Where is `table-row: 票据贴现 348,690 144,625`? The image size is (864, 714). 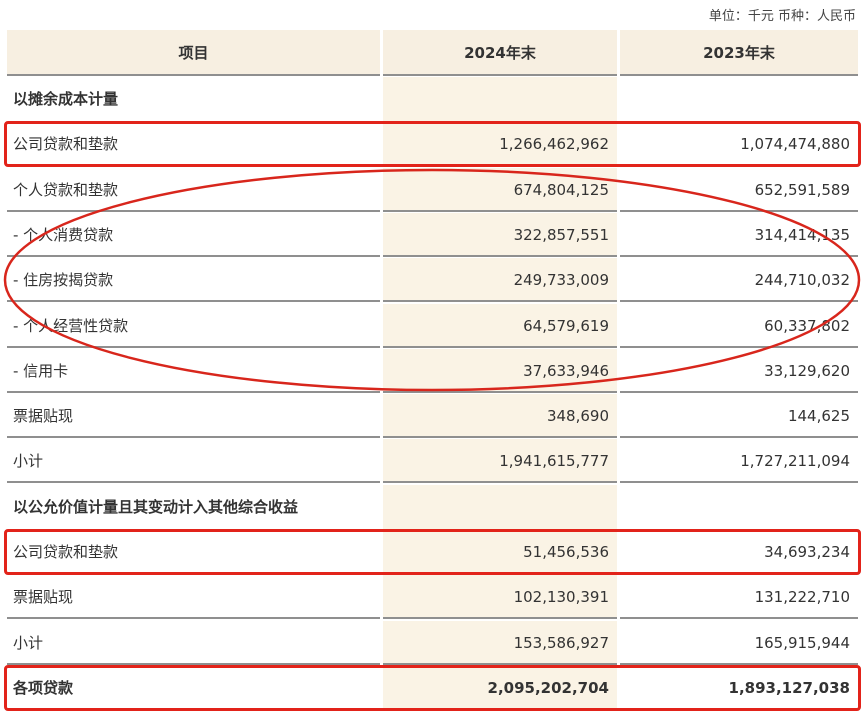
table-row: 票据贴现 348,690 144,625 is located at coordinates (432, 416).